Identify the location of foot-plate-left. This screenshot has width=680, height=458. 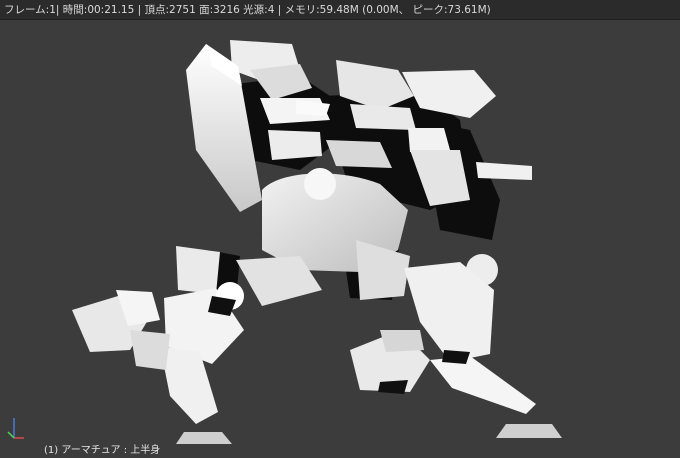
(204, 438).